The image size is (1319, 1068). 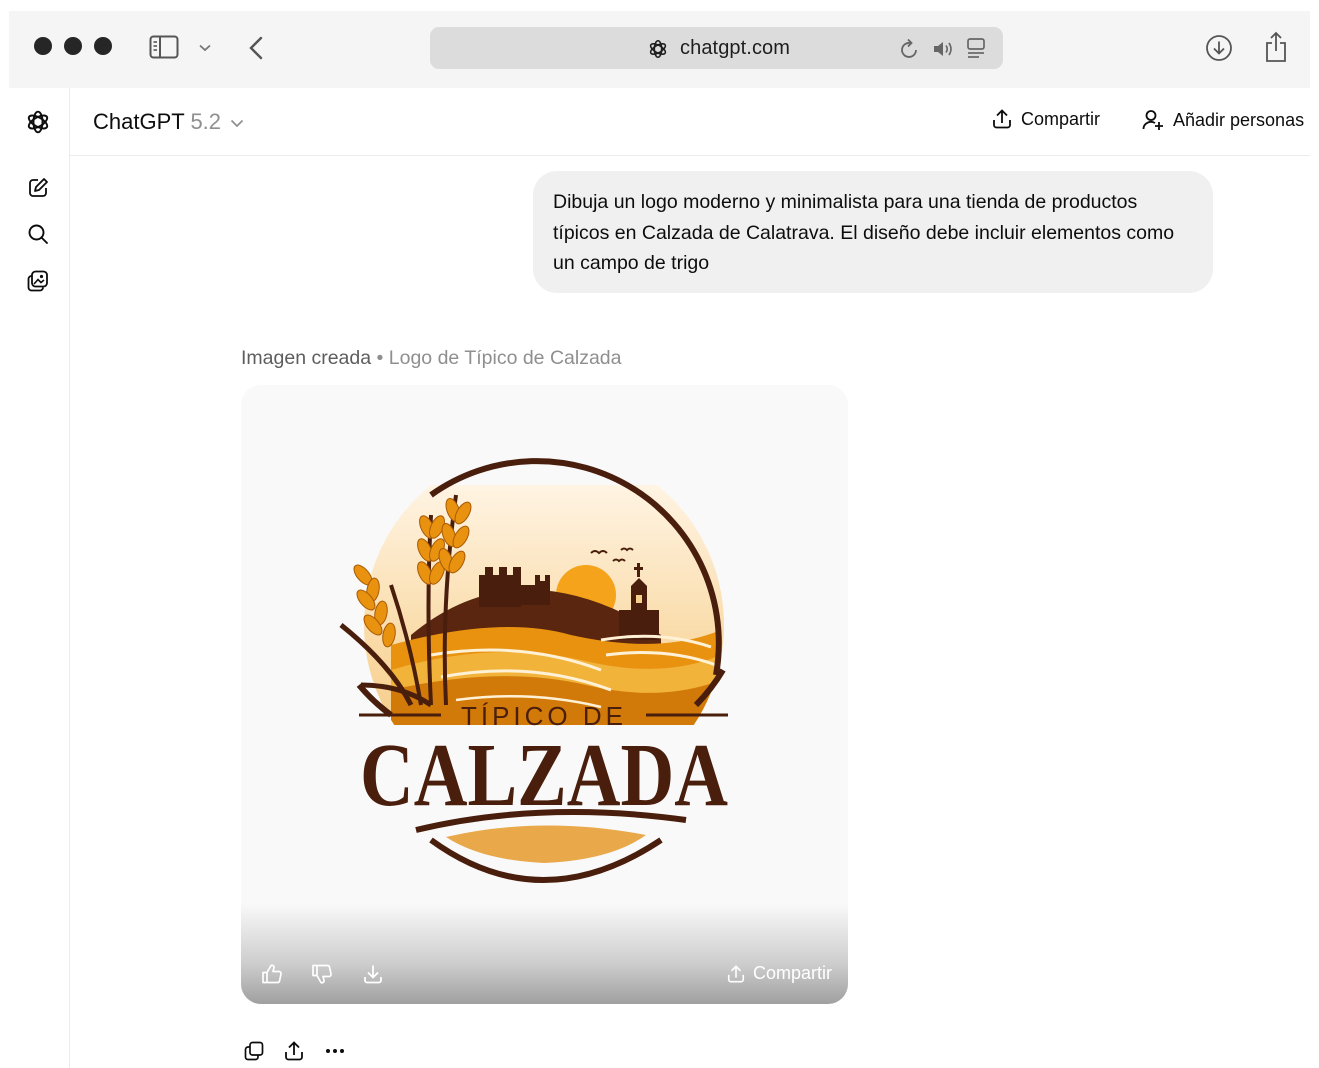 I want to click on model-selector: ChatGPT 5.2, so click(x=168, y=122).